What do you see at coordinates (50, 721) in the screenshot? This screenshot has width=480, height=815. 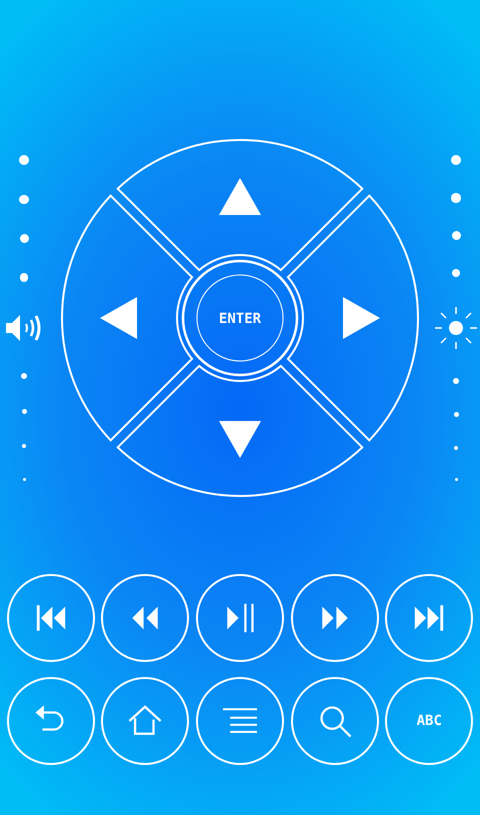 I see `back-arrow-button` at bounding box center [50, 721].